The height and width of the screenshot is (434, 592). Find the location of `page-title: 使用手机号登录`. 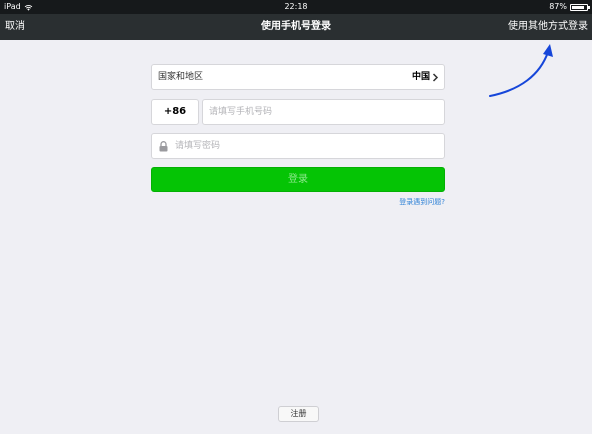

page-title: 使用手机号登录 is located at coordinates (296, 26).